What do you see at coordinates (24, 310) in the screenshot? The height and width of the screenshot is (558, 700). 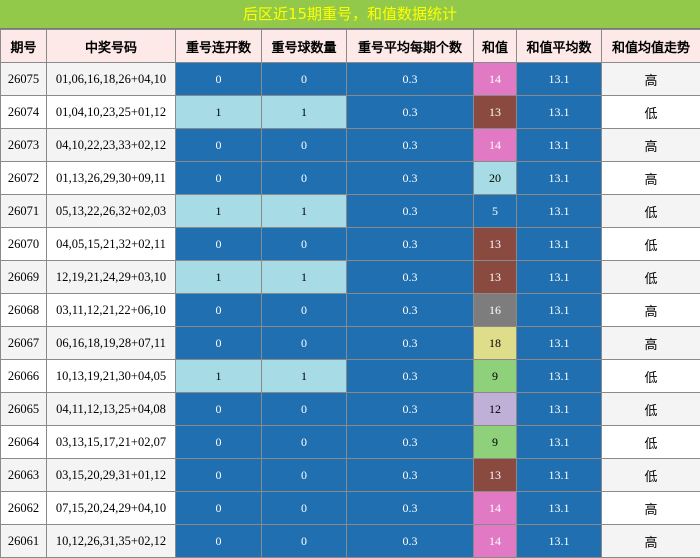 I see `issue-cell: 26068` at bounding box center [24, 310].